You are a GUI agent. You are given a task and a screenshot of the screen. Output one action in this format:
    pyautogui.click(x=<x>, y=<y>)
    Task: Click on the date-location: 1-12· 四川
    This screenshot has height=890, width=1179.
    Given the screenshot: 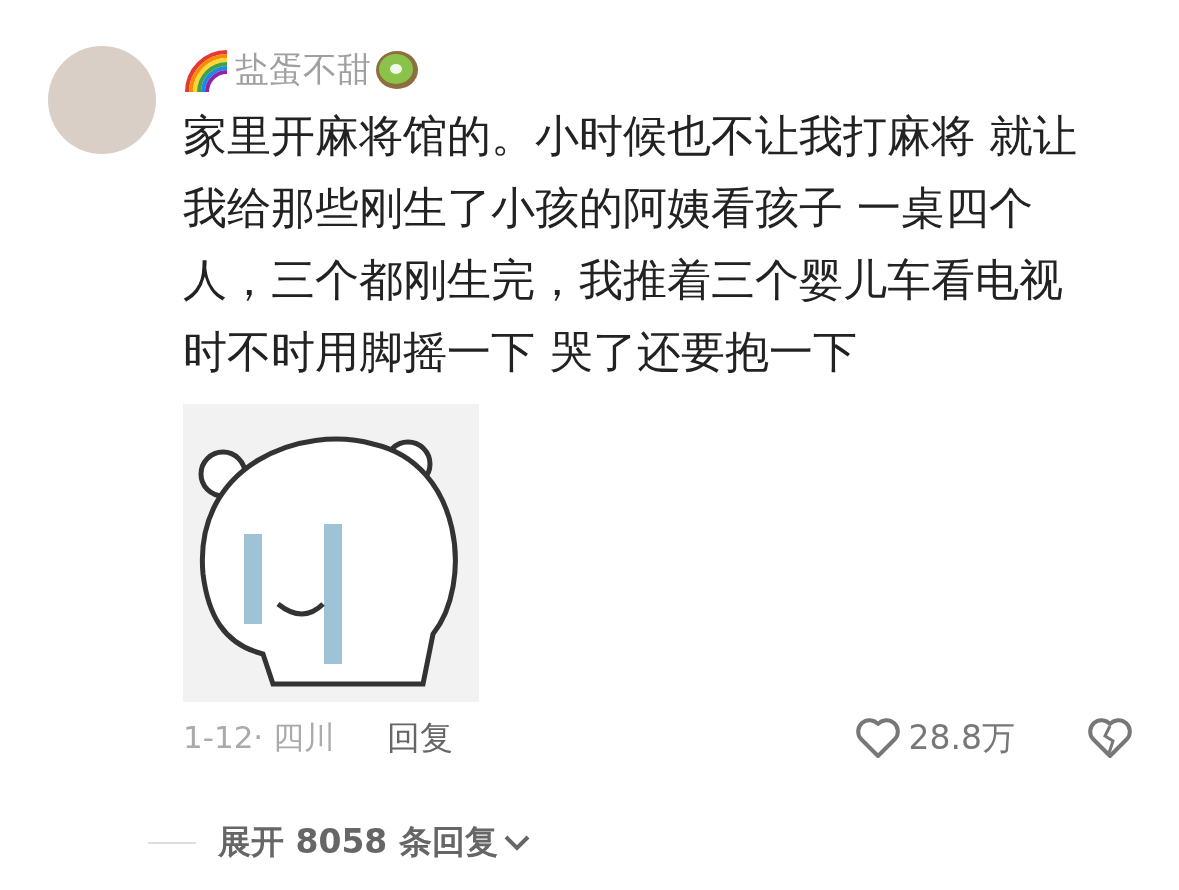 What is the action you would take?
    pyautogui.click(x=259, y=737)
    